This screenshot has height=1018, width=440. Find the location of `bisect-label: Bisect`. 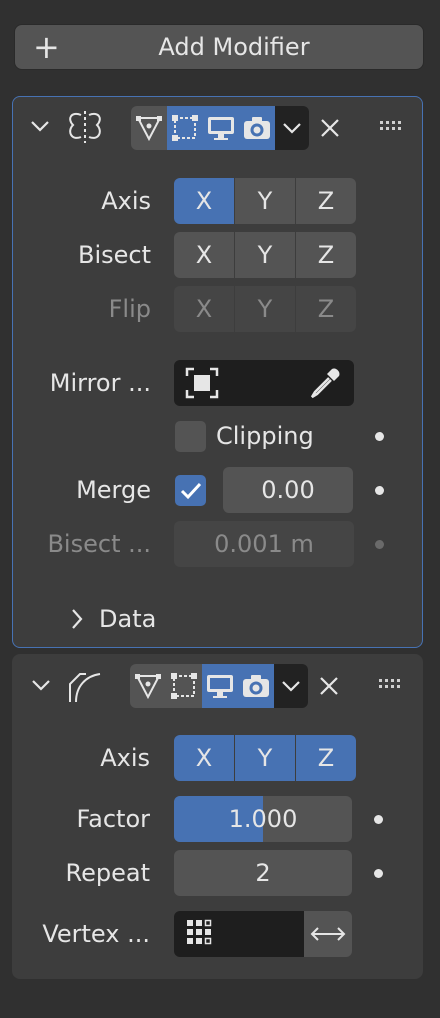

bisect-label: Bisect is located at coordinates (114, 255).